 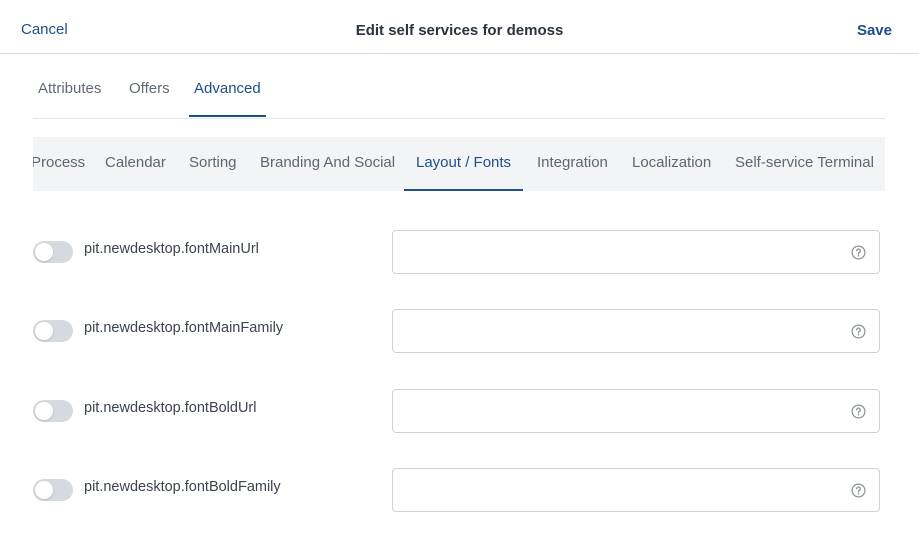 What do you see at coordinates (459, 30) in the screenshot?
I see `page-title: Edit self services for demoss` at bounding box center [459, 30].